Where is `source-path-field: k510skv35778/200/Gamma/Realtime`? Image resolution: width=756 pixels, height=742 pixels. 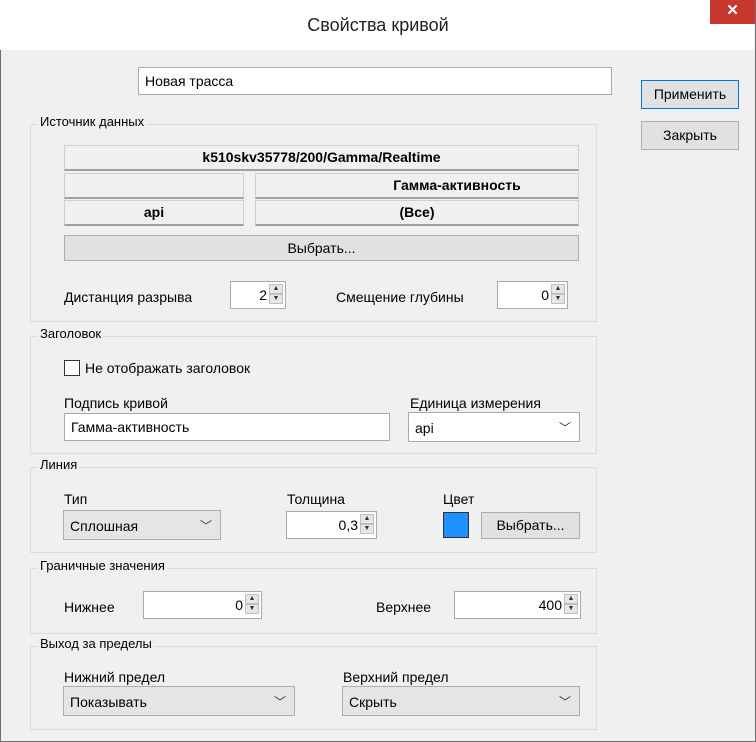 source-path-field: k510skv35778/200/Gamma/Realtime is located at coordinates (321, 158).